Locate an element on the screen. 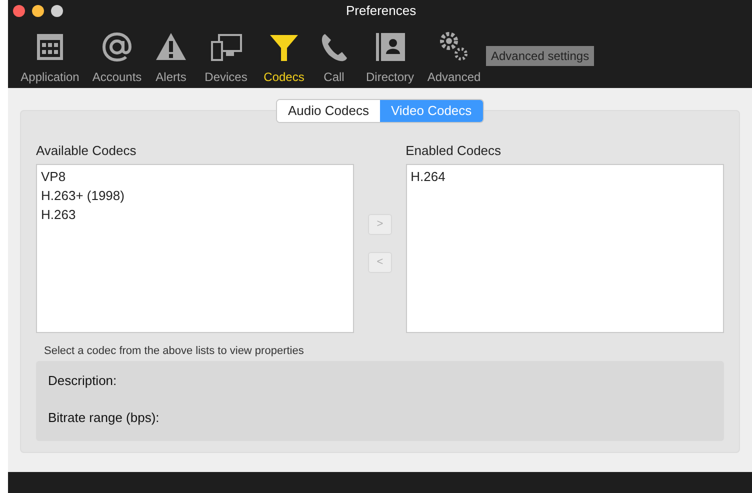  window-title: Preferences is located at coordinates (381, 11).